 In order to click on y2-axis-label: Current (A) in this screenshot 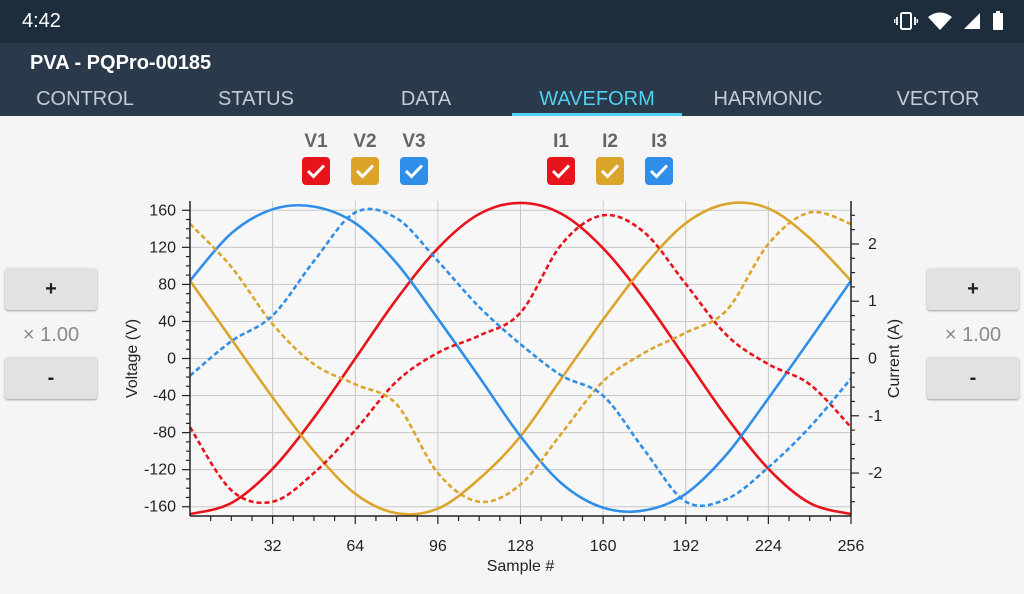, I will do `click(894, 358)`.